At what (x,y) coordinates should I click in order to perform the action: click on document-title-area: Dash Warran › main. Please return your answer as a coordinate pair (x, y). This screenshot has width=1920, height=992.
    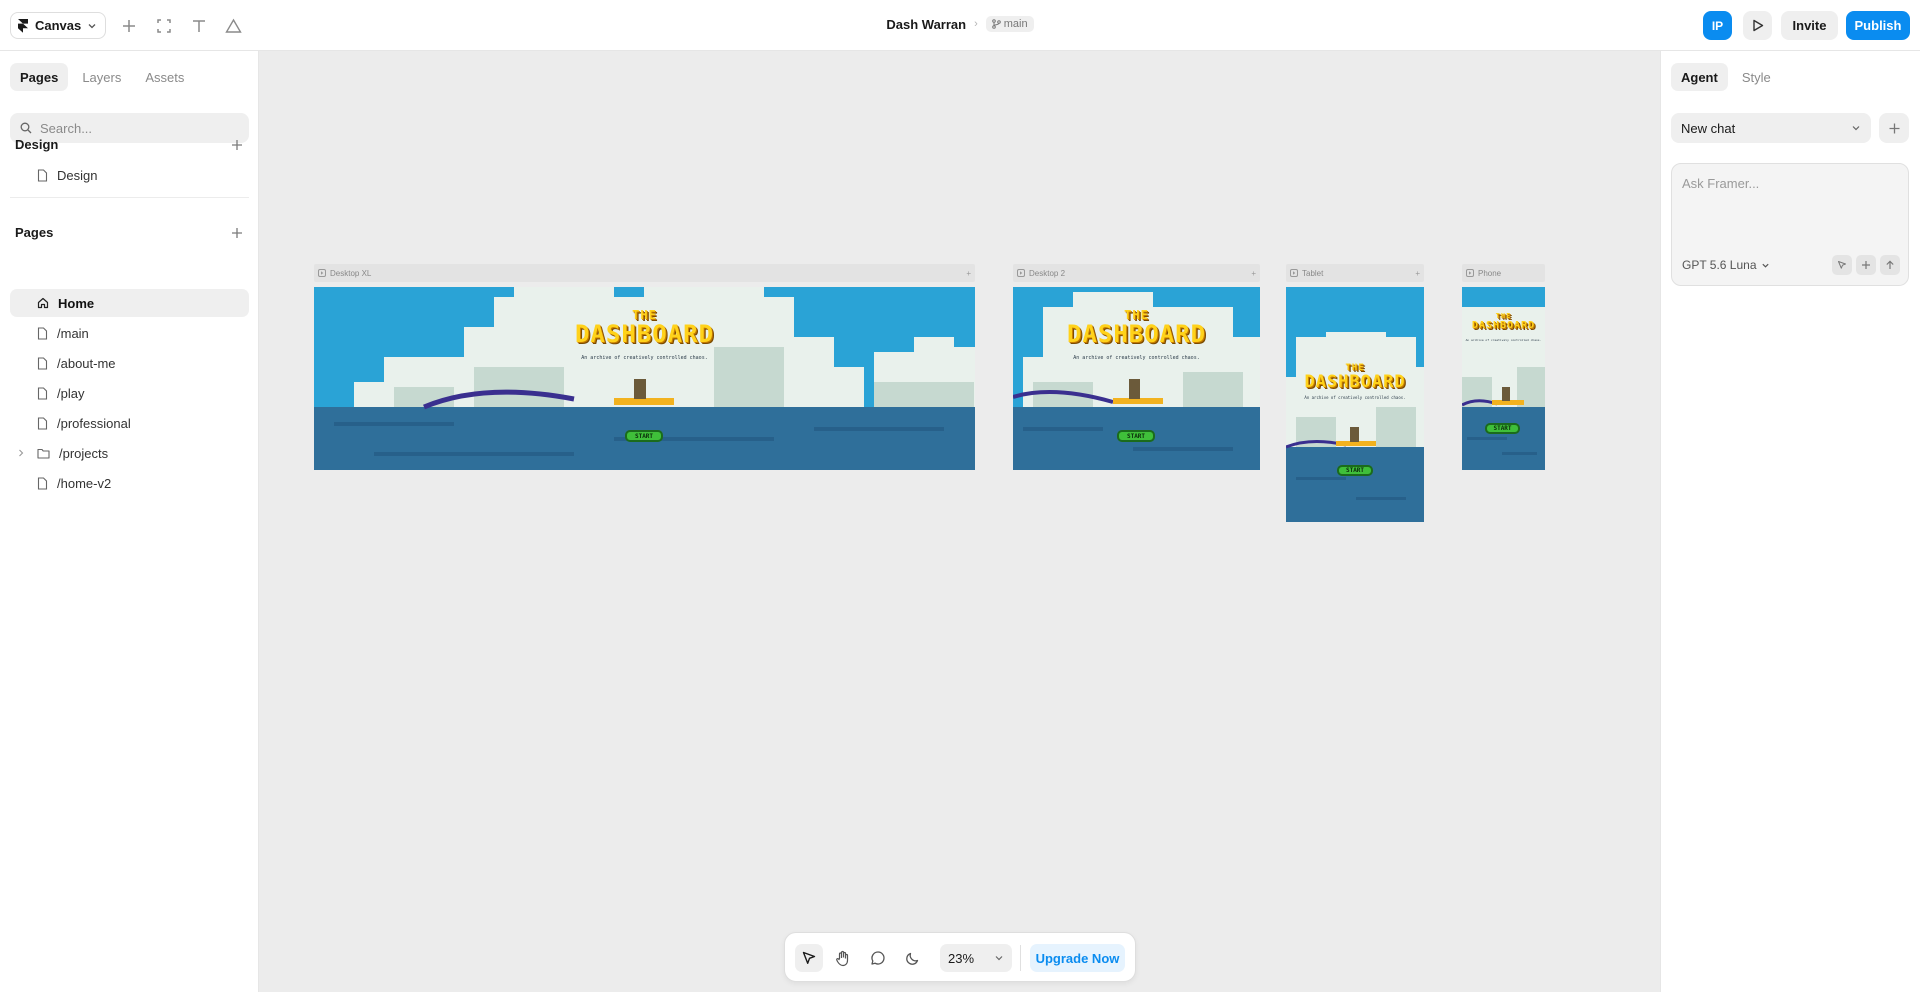
    Looking at the image, I should click on (960, 24).